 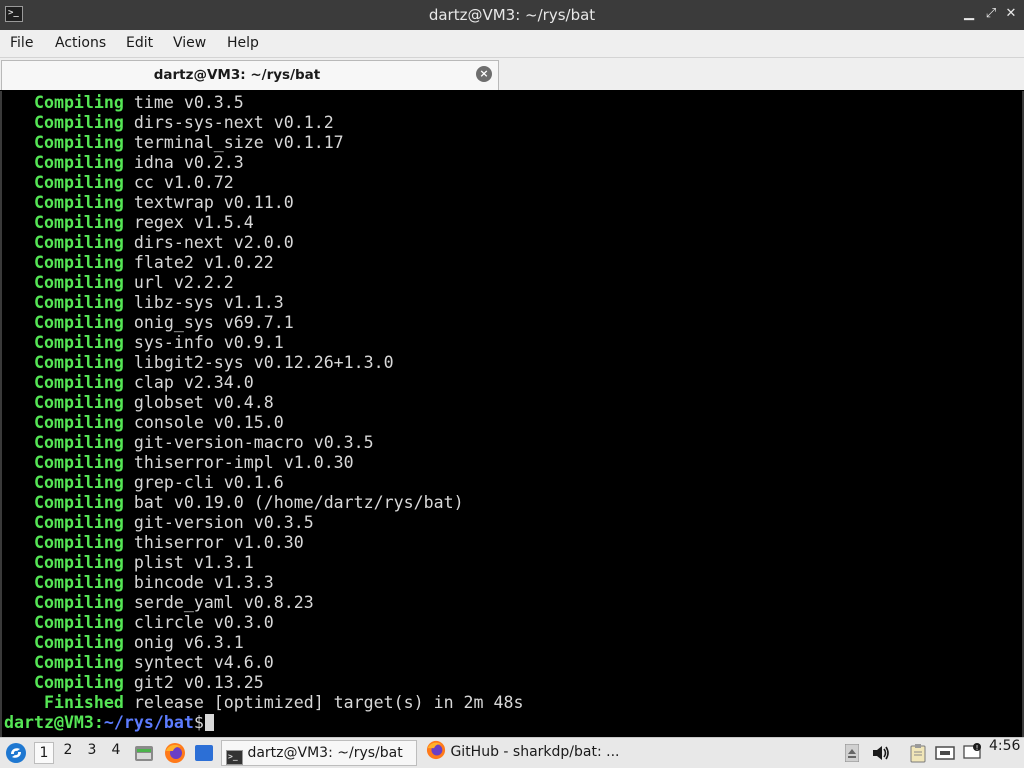 I want to click on terminal-line: Compiling libz-sys v1.1.3, so click(x=264, y=303).